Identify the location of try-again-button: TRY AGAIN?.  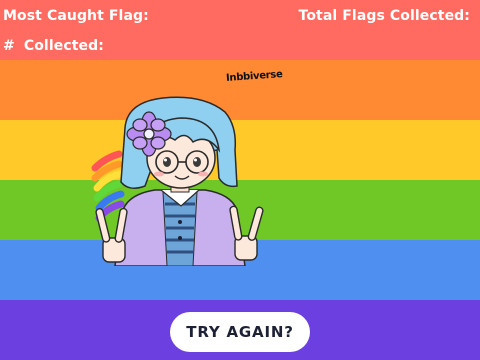
(240, 332).